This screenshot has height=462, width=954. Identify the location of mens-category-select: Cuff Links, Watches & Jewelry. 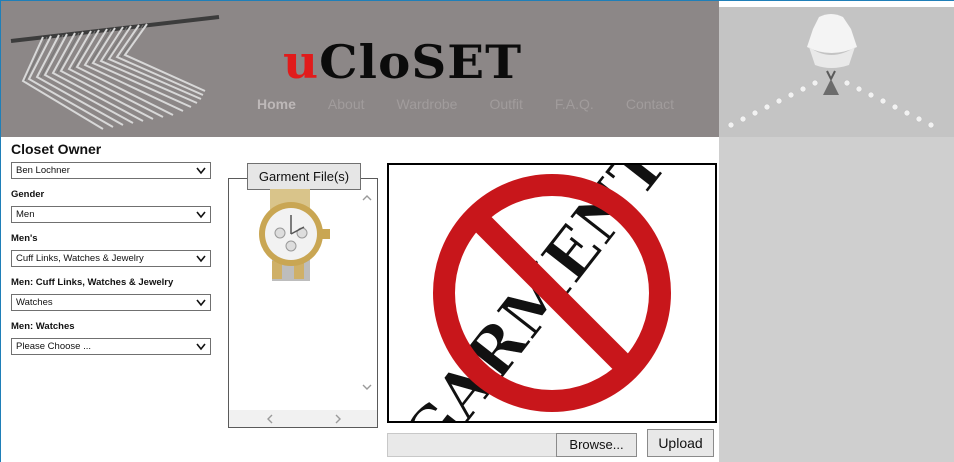
(111, 258).